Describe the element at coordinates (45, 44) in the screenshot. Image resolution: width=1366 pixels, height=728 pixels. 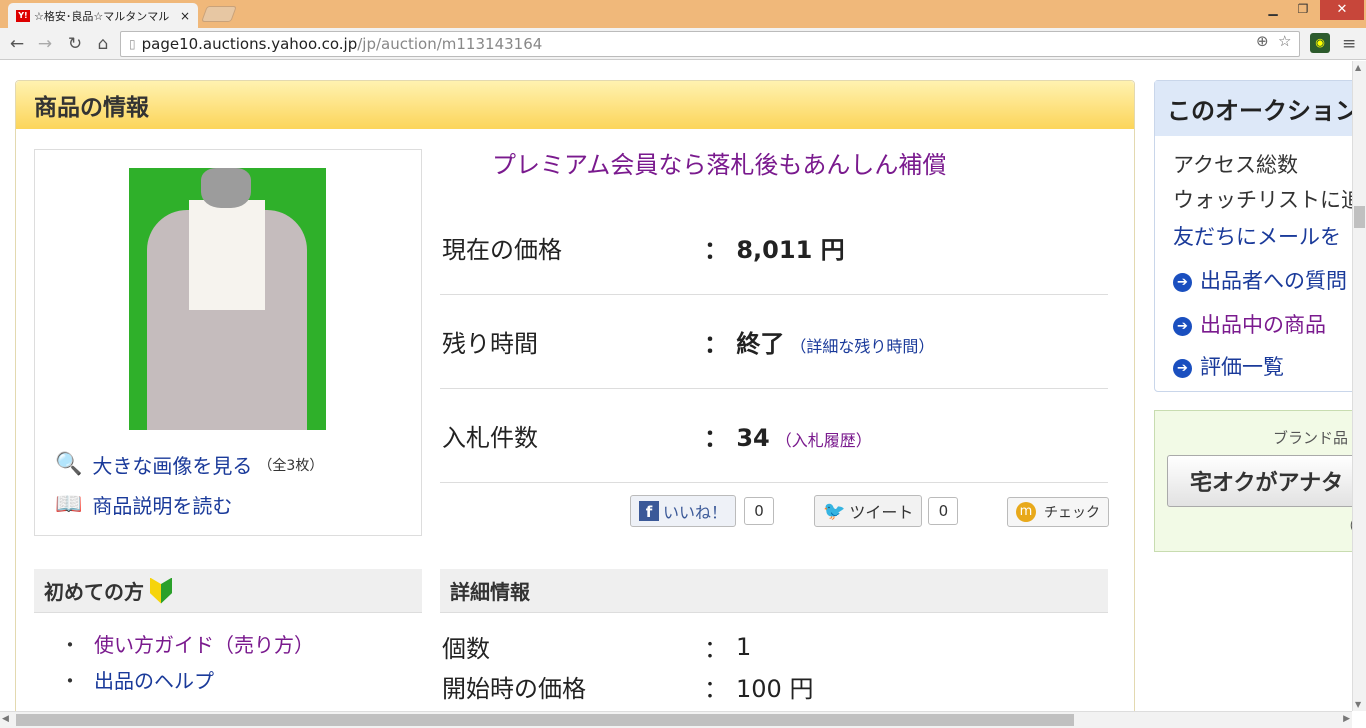
I see `forward-icon: →` at that location.